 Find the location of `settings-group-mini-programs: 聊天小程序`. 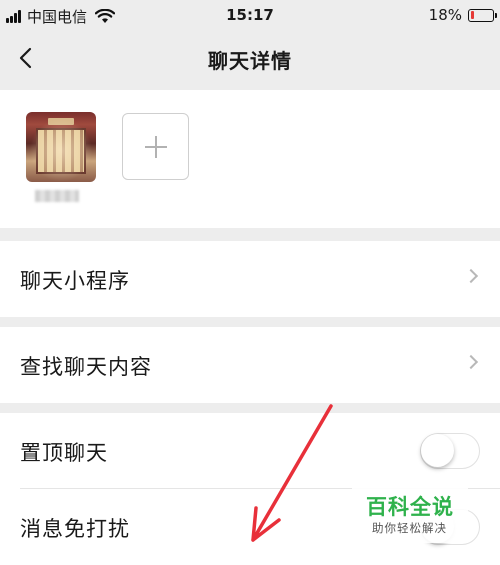

settings-group-mini-programs: 聊天小程序 is located at coordinates (250, 279).